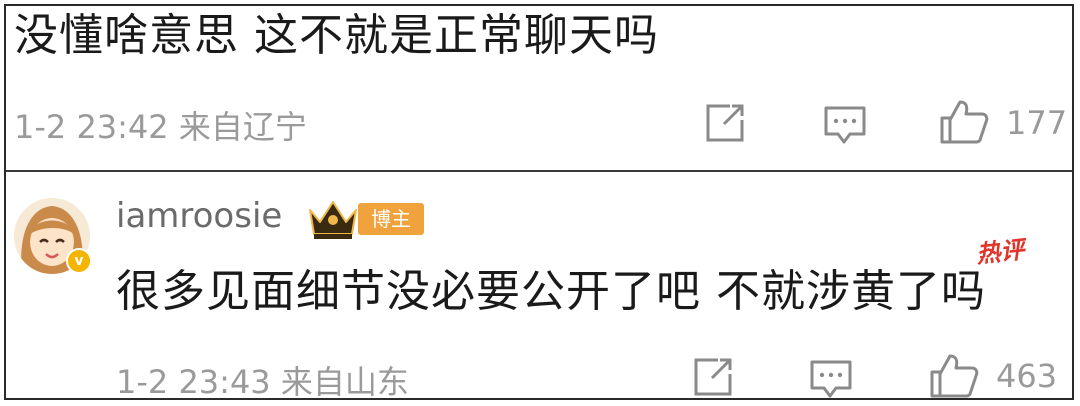  What do you see at coordinates (391, 219) in the screenshot?
I see `author-badge: 博主` at bounding box center [391, 219].